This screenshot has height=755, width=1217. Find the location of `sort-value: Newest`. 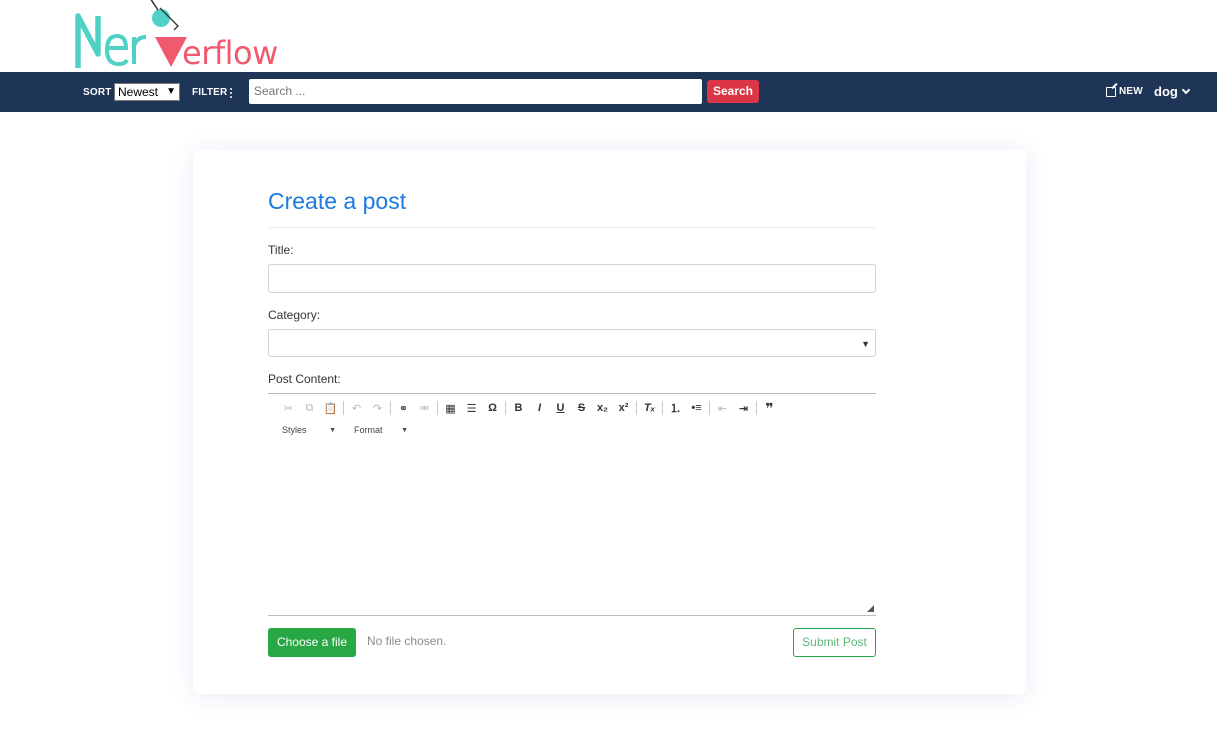

sort-value: Newest is located at coordinates (138, 92).